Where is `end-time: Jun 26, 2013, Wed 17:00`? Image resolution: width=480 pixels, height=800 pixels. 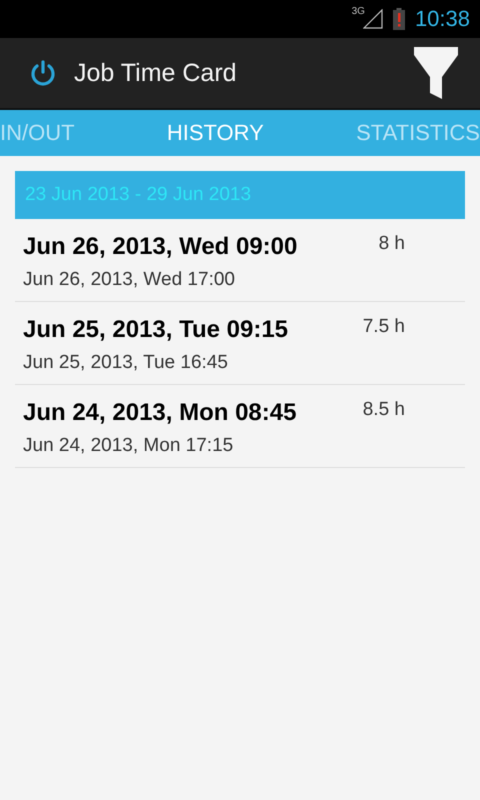 end-time: Jun 26, 2013, Wed 17:00 is located at coordinates (129, 280).